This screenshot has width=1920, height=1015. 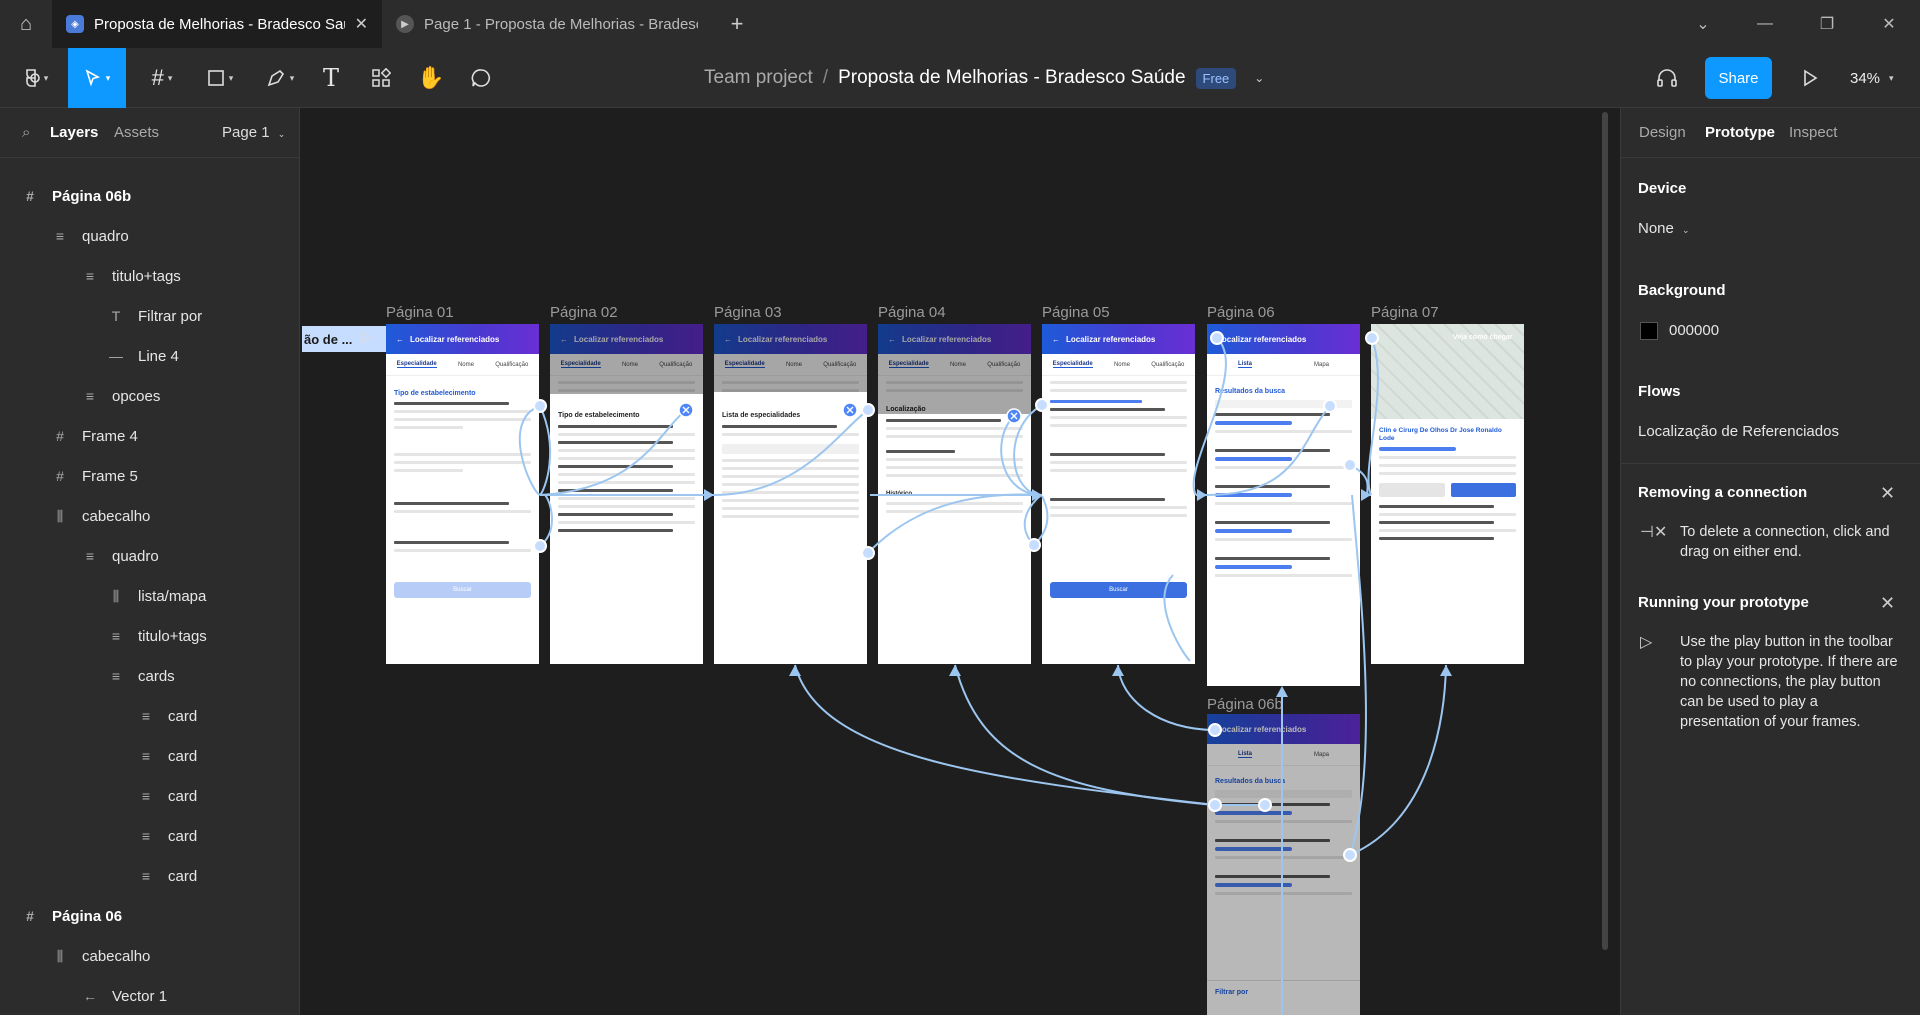 I want to click on frame-label-pagina-01: Página 01, so click(x=420, y=312).